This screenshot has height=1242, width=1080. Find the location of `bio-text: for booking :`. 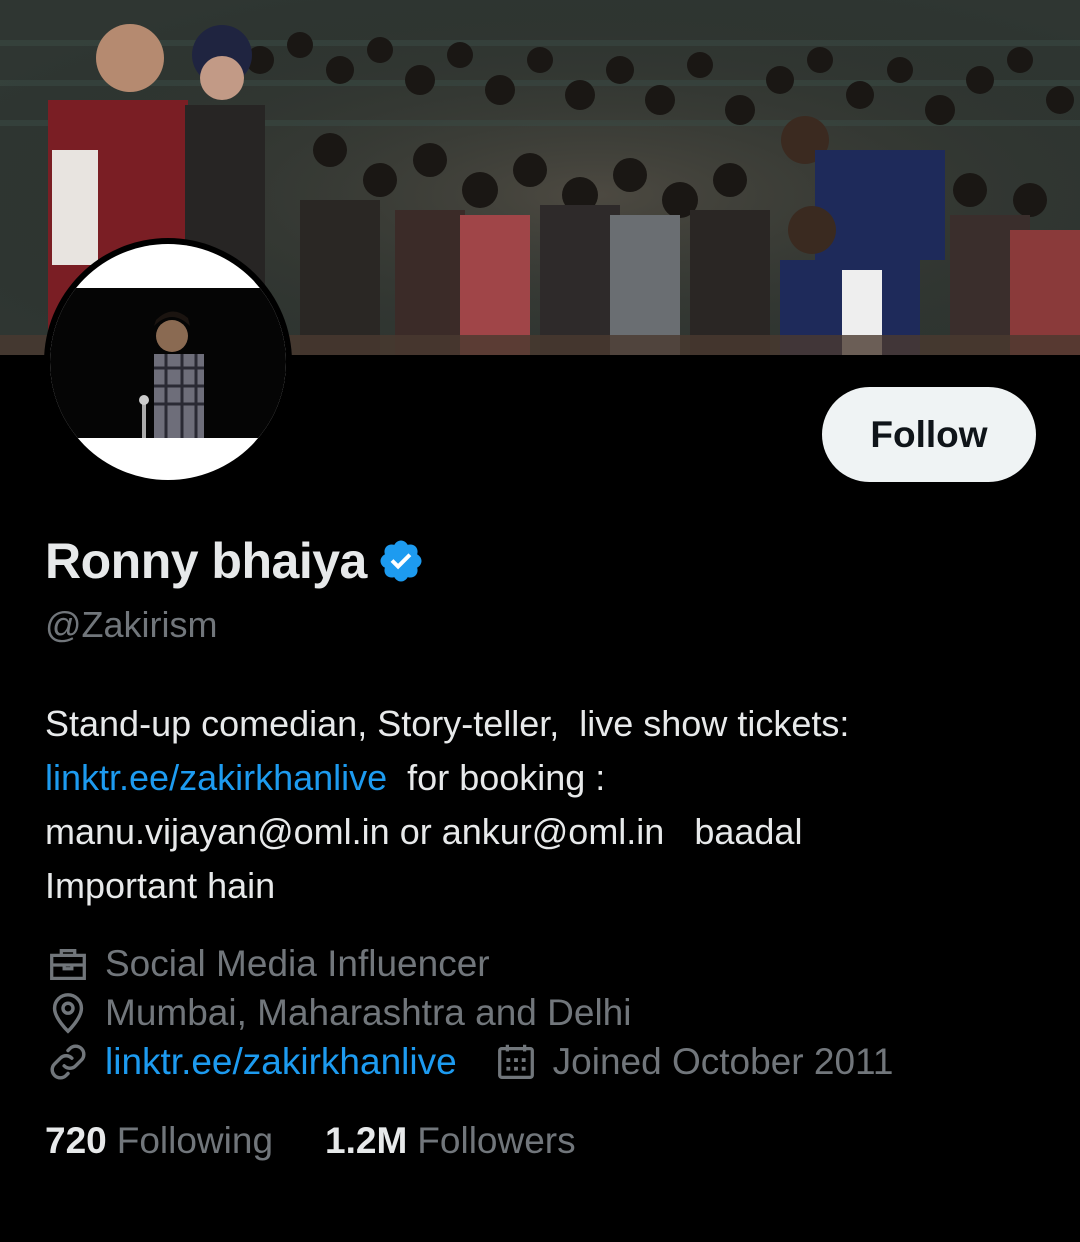

bio-text: for booking : is located at coordinates (496, 777).